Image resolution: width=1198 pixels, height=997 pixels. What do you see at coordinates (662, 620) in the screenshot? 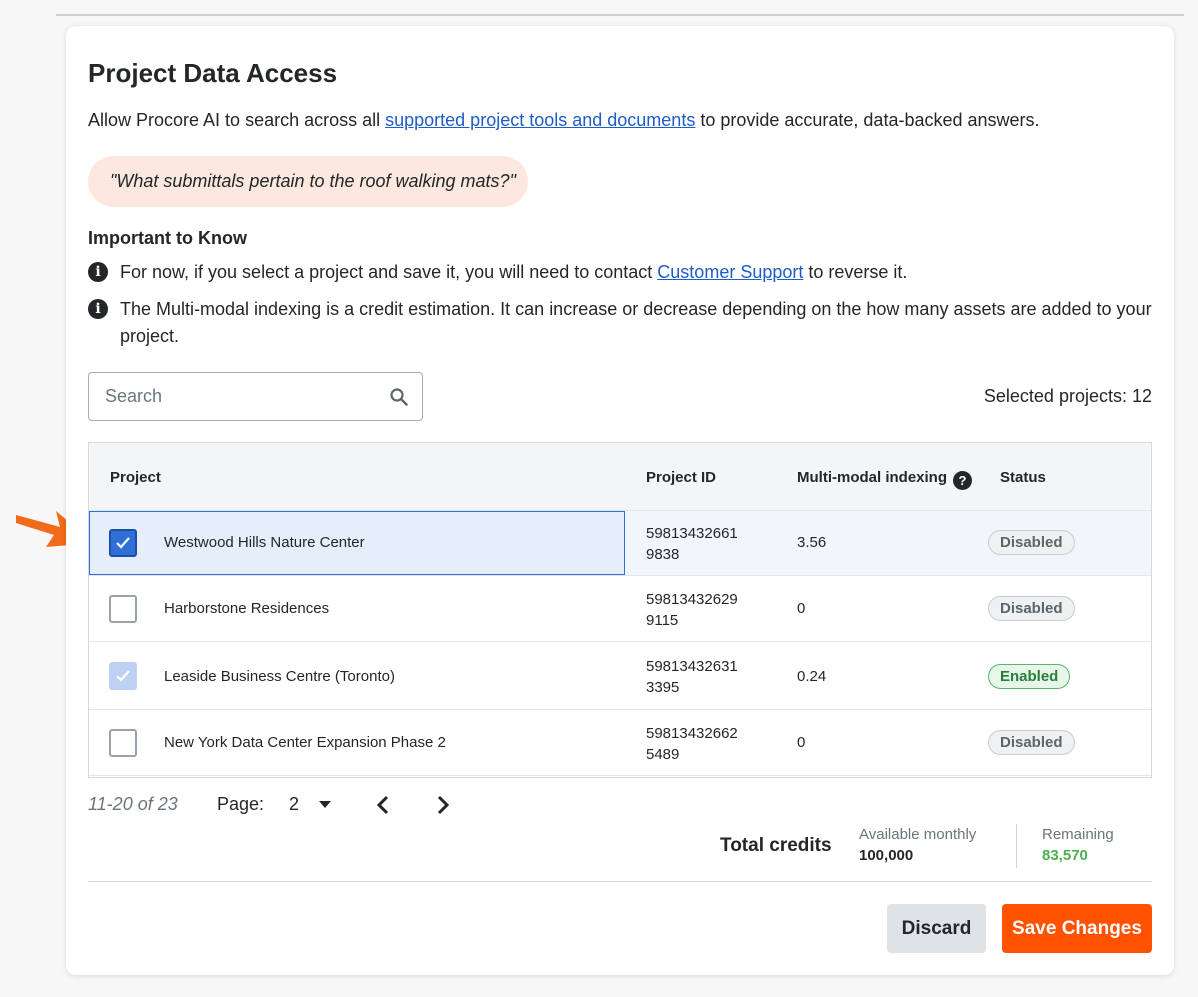
I see `project-id-line-2: 9115` at bounding box center [662, 620].